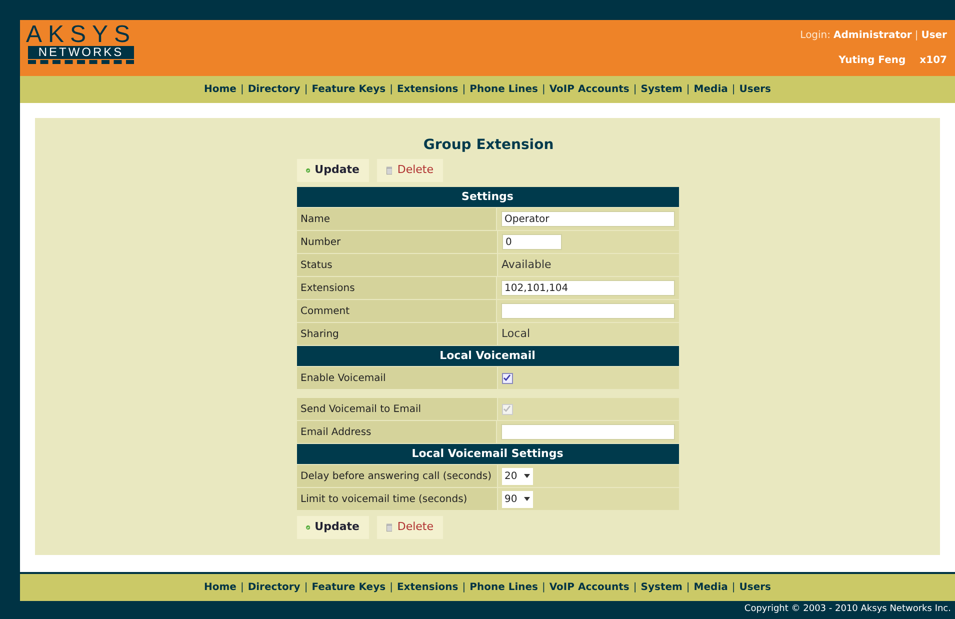 Image resolution: width=955 pixels, height=619 pixels. What do you see at coordinates (487, 197) in the screenshot?
I see `section-header: Settings` at bounding box center [487, 197].